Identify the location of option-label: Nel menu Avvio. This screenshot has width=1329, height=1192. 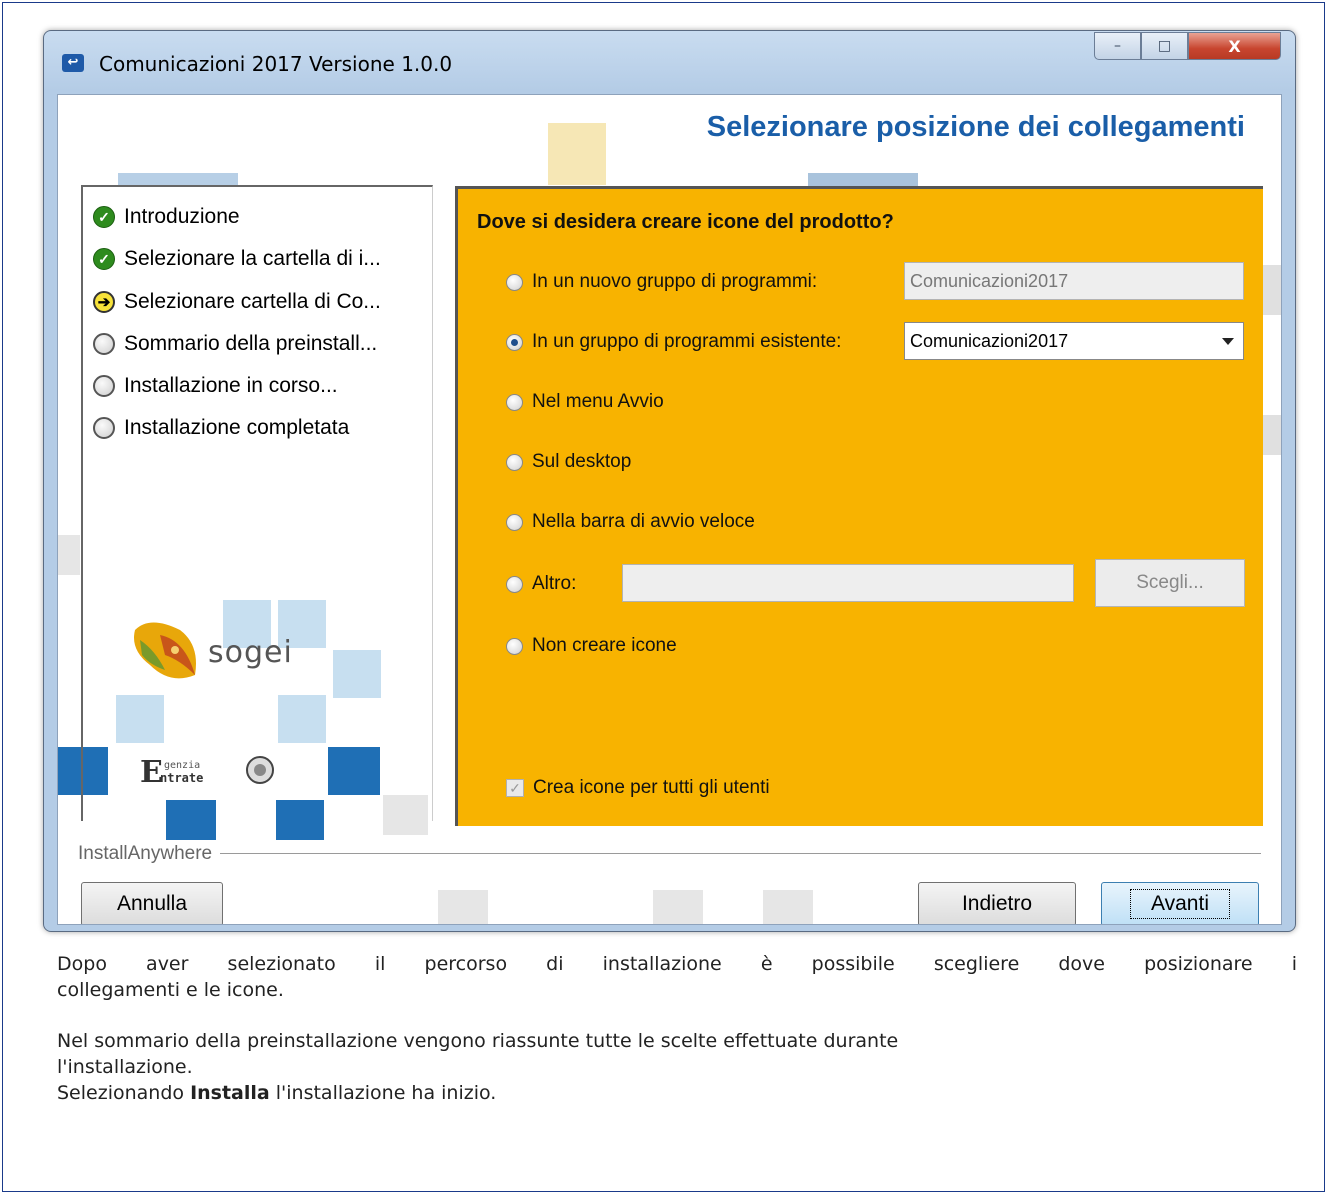
(598, 401).